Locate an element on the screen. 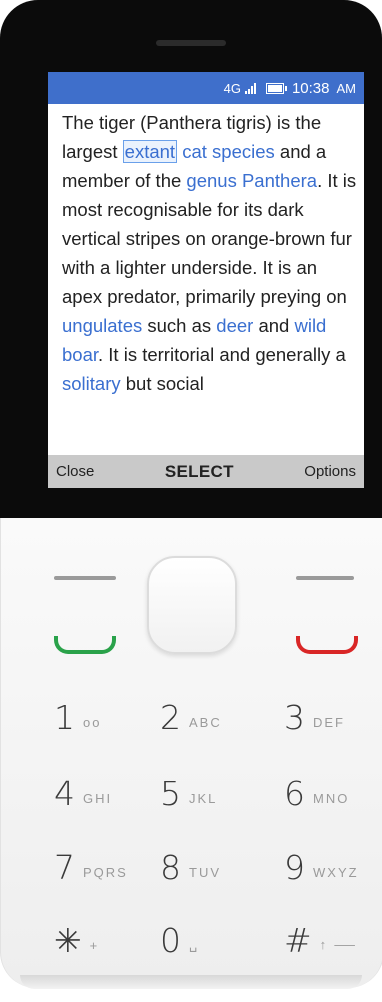 Image resolution: width=382 pixels, height=1002 pixels. key-12: # ↑ ⸺ is located at coordinates (321, 940).